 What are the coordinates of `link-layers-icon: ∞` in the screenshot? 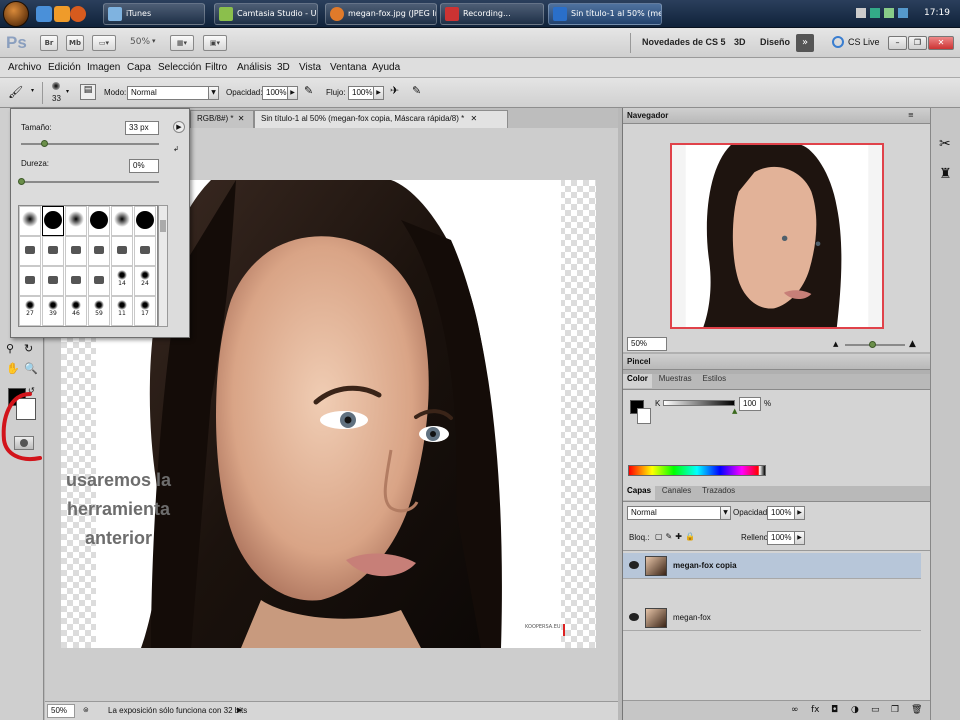 It's located at (795, 710).